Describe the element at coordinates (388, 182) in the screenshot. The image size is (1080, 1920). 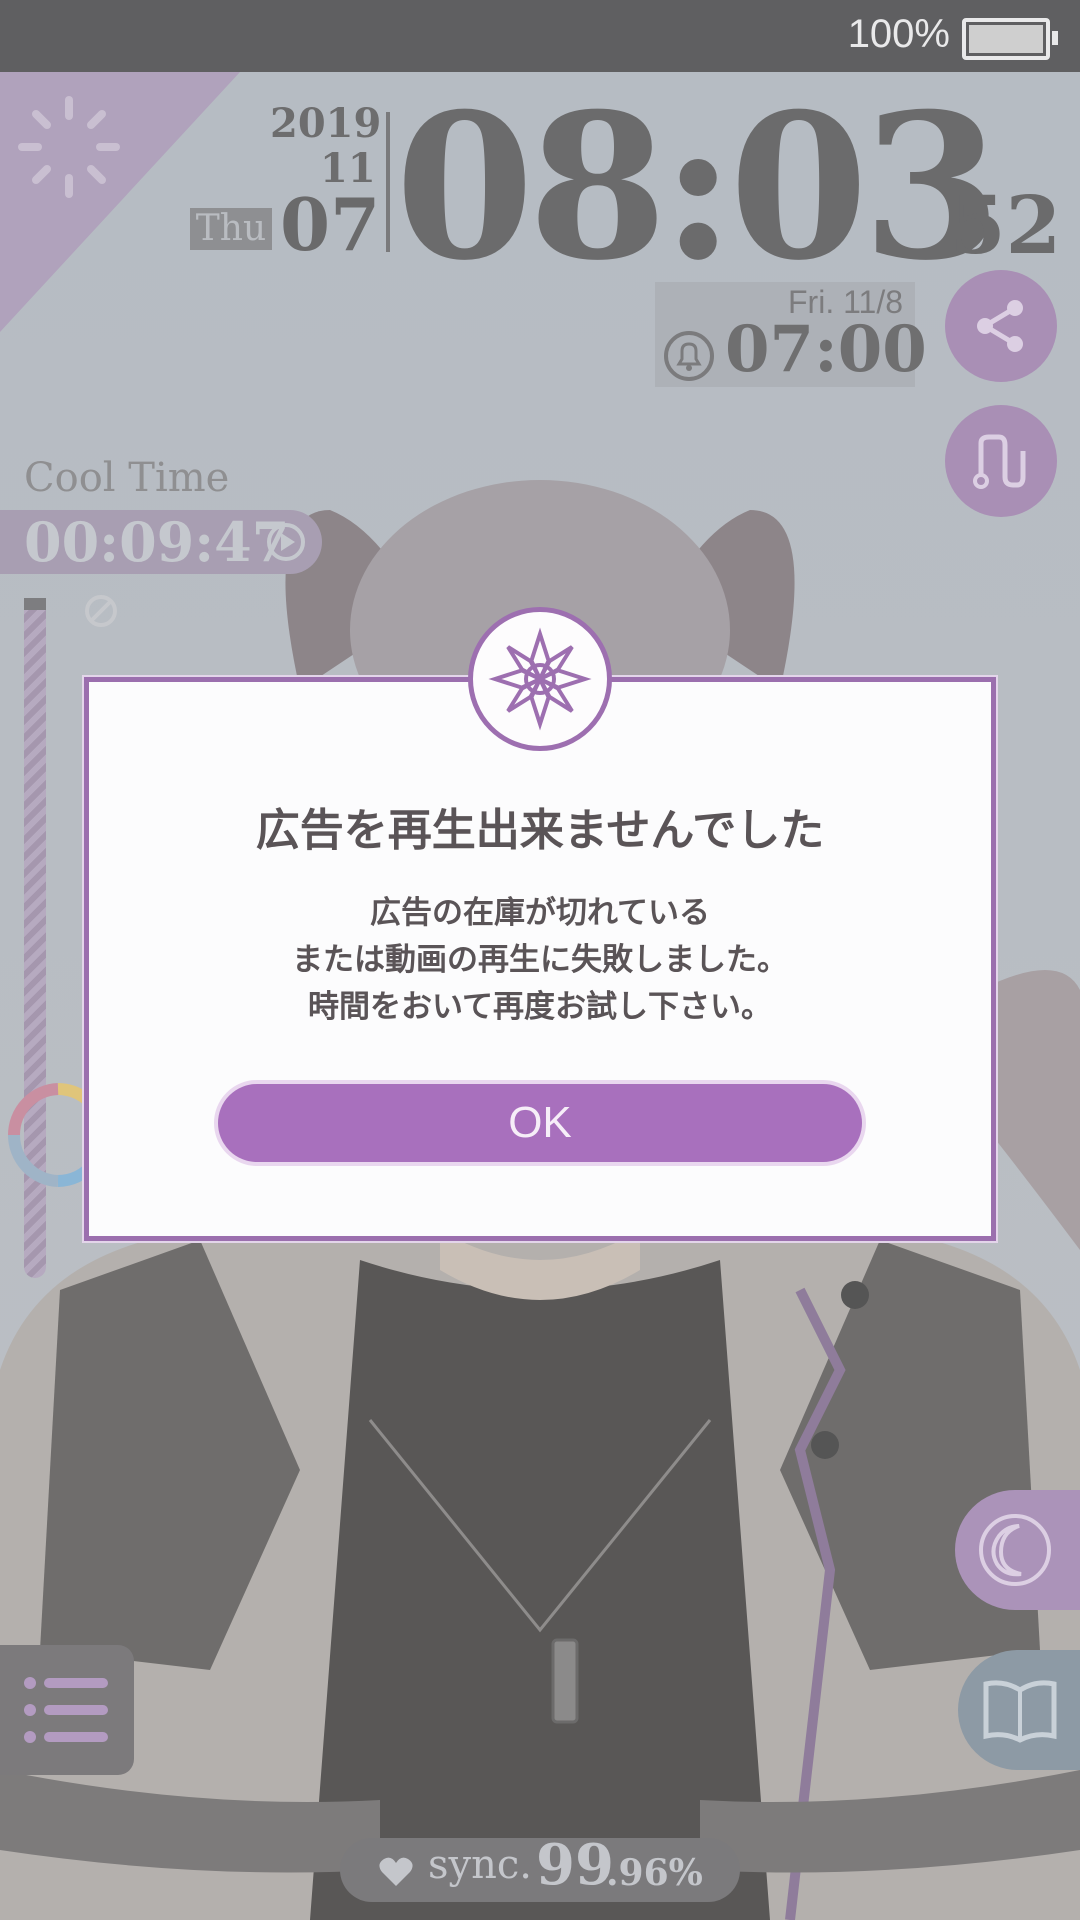
I see `clock-divider` at that location.